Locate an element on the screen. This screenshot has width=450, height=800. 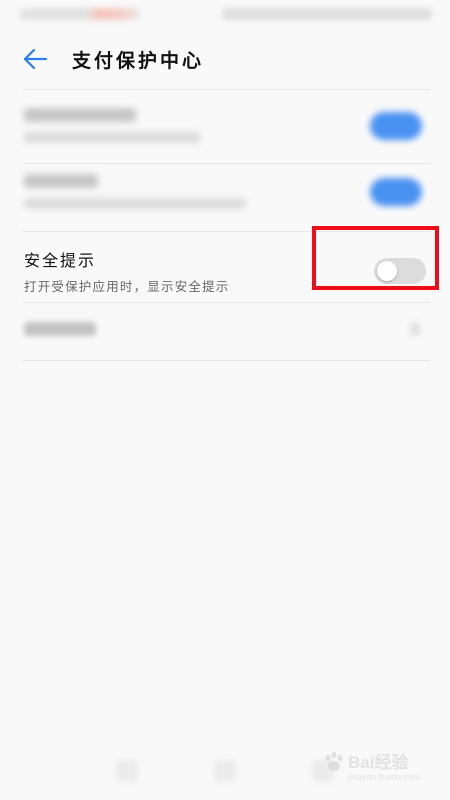
baidu-jingyan-watermark: Bai经验 jingyan.baidu.com is located at coordinates (374, 768).